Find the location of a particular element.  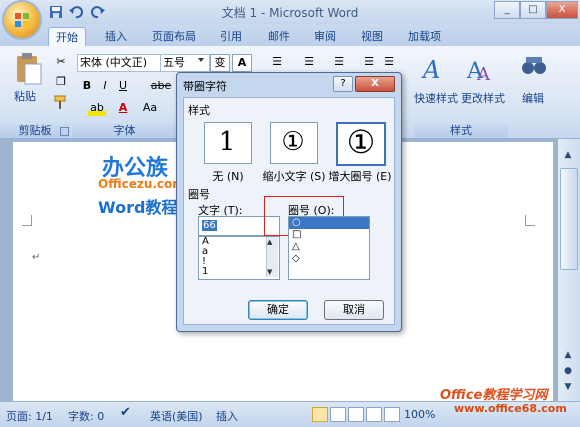

office-button is located at coordinates (22, 20).